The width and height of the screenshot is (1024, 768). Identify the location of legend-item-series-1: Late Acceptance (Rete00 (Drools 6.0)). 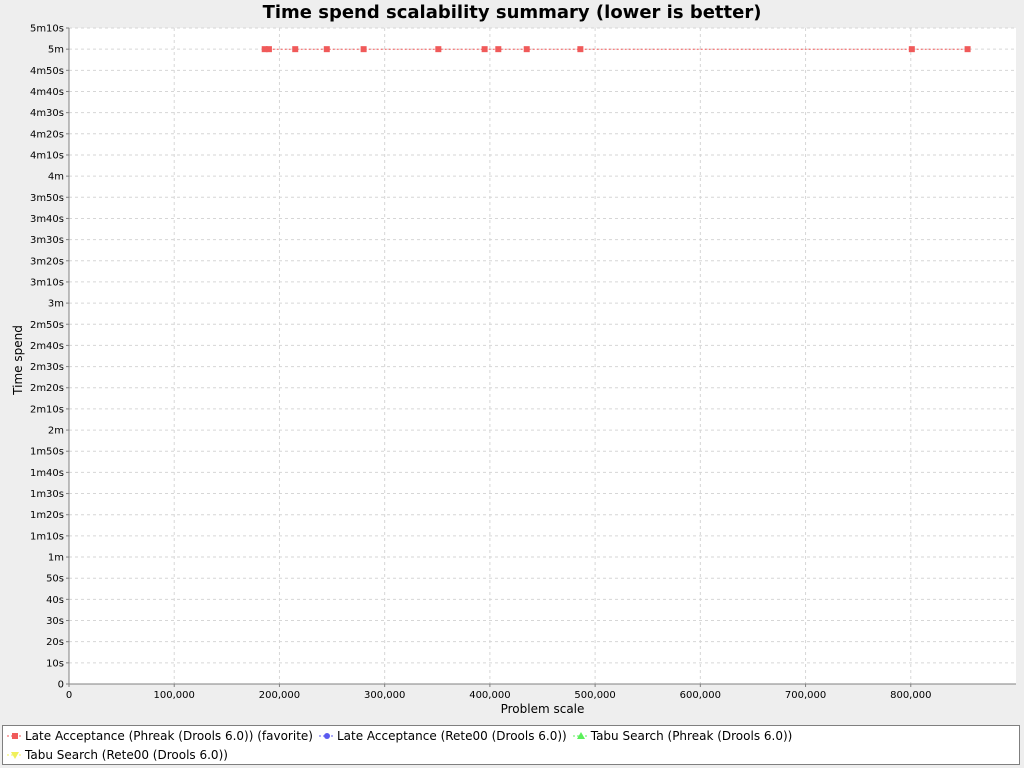
(442, 736).